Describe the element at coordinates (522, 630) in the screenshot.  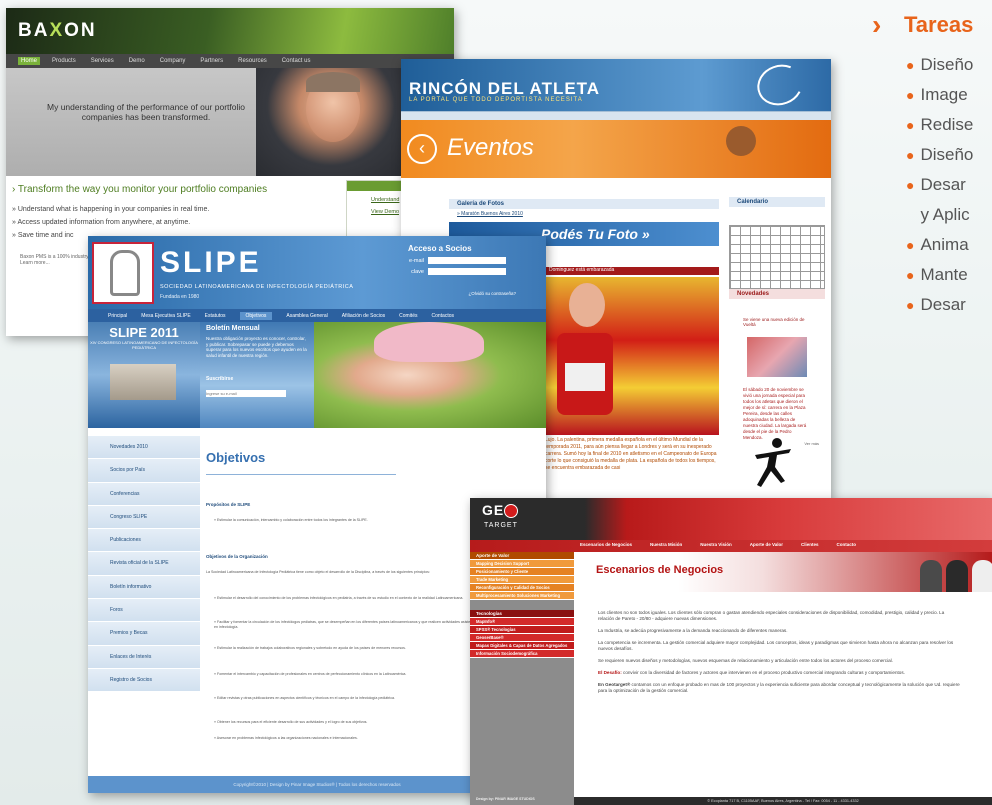
I see `sidebar-item: SPSS® Tecnologías` at that location.